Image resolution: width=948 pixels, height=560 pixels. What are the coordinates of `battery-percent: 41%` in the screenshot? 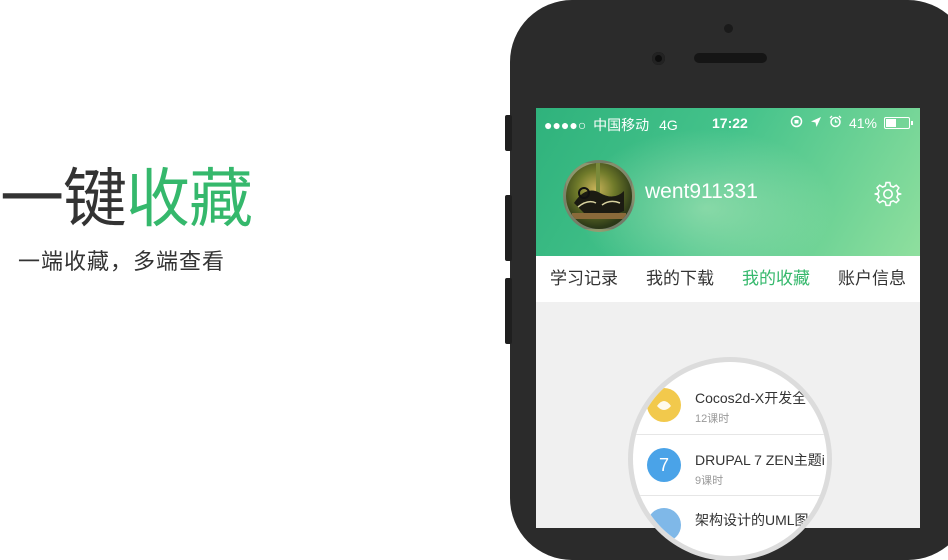 It's located at (862, 123).